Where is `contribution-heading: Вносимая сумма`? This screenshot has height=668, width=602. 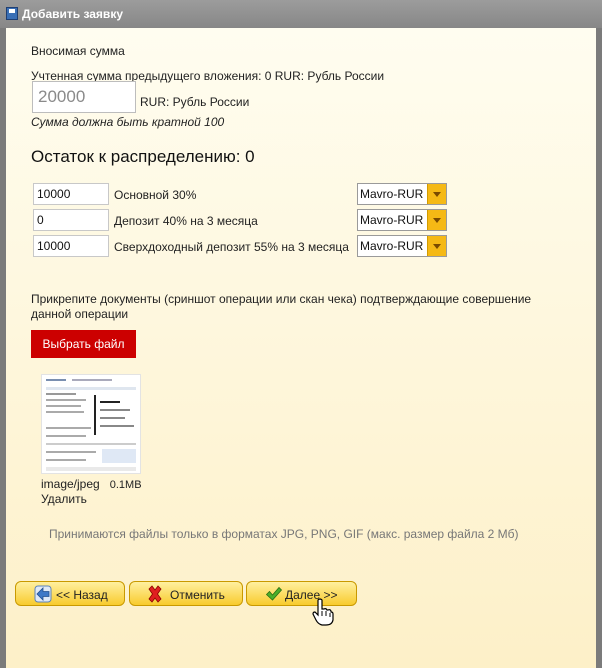
contribution-heading: Вносимая сумма is located at coordinates (78, 51).